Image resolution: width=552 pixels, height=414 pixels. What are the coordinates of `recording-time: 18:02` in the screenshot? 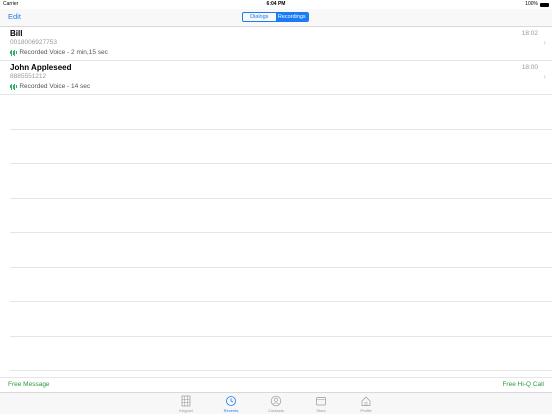 It's located at (529, 33).